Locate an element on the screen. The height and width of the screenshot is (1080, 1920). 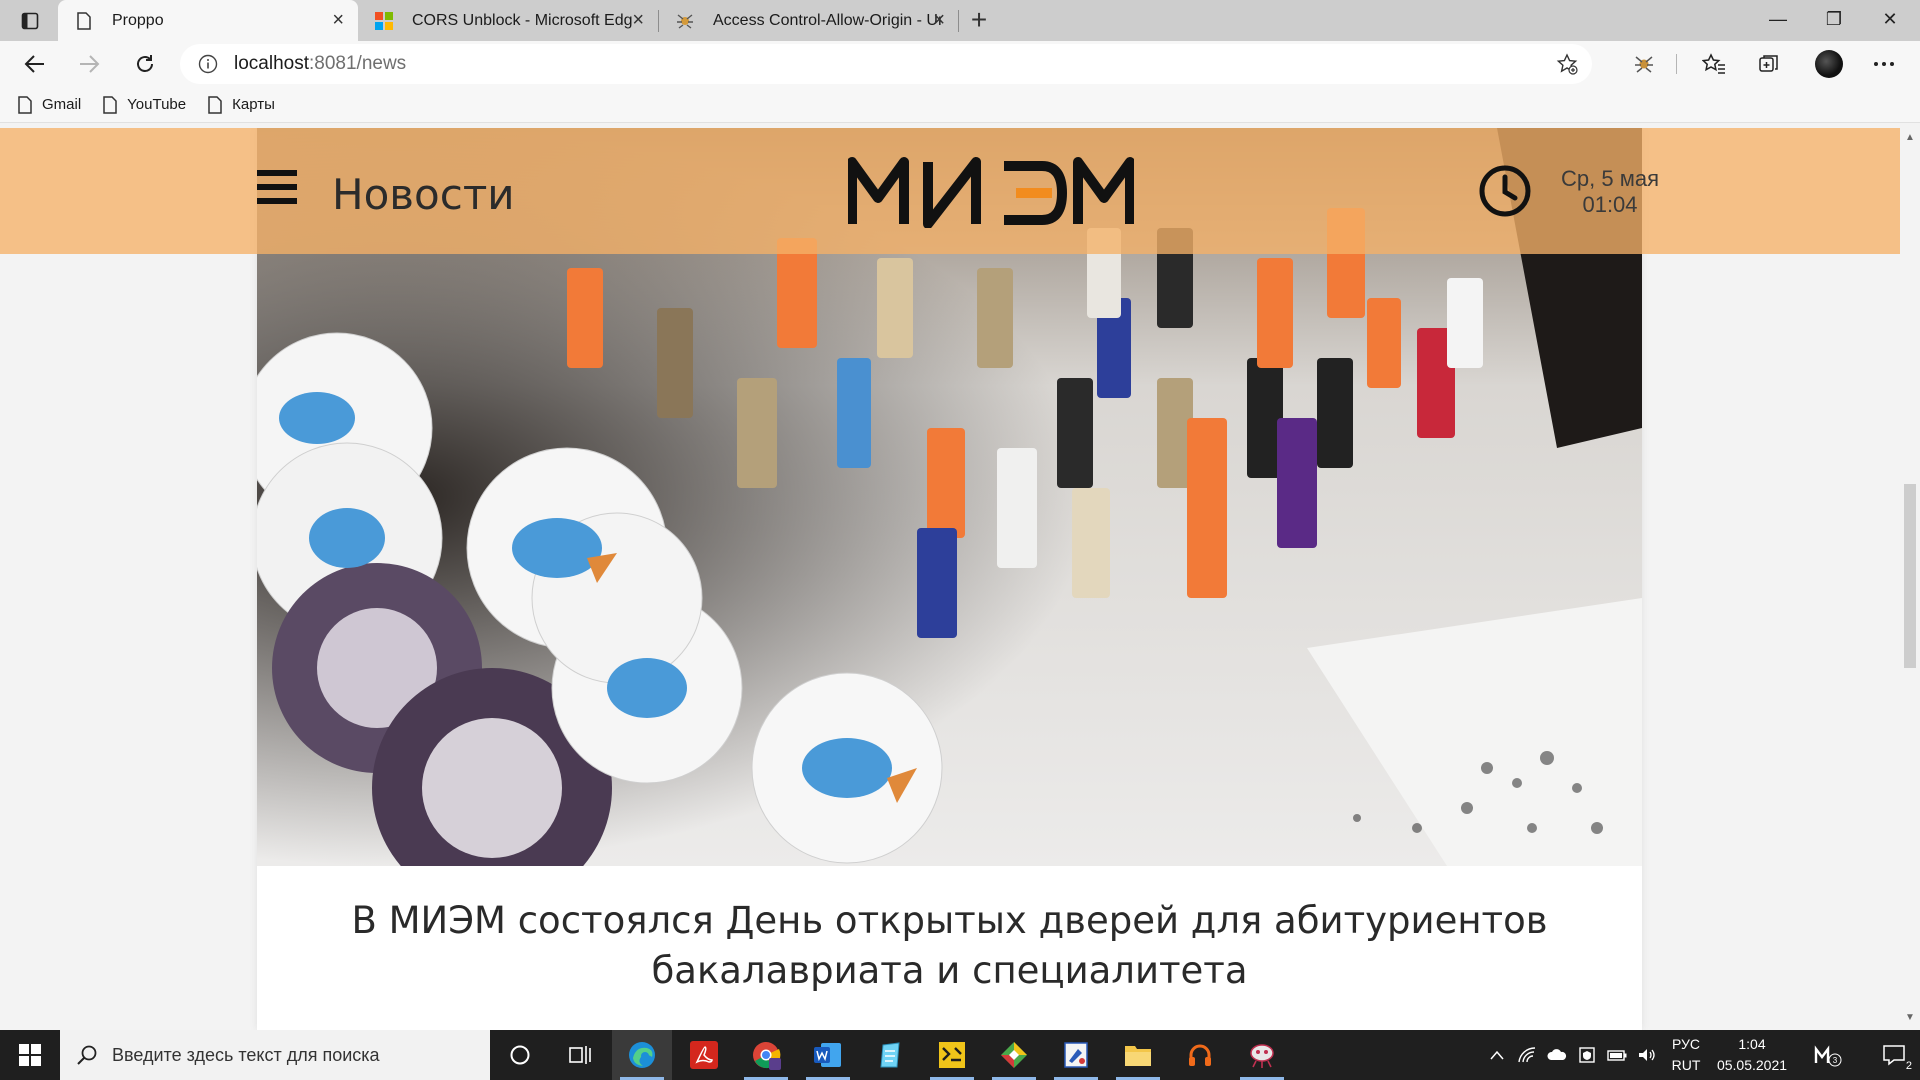
more-options-icon is located at coordinates (1884, 64).